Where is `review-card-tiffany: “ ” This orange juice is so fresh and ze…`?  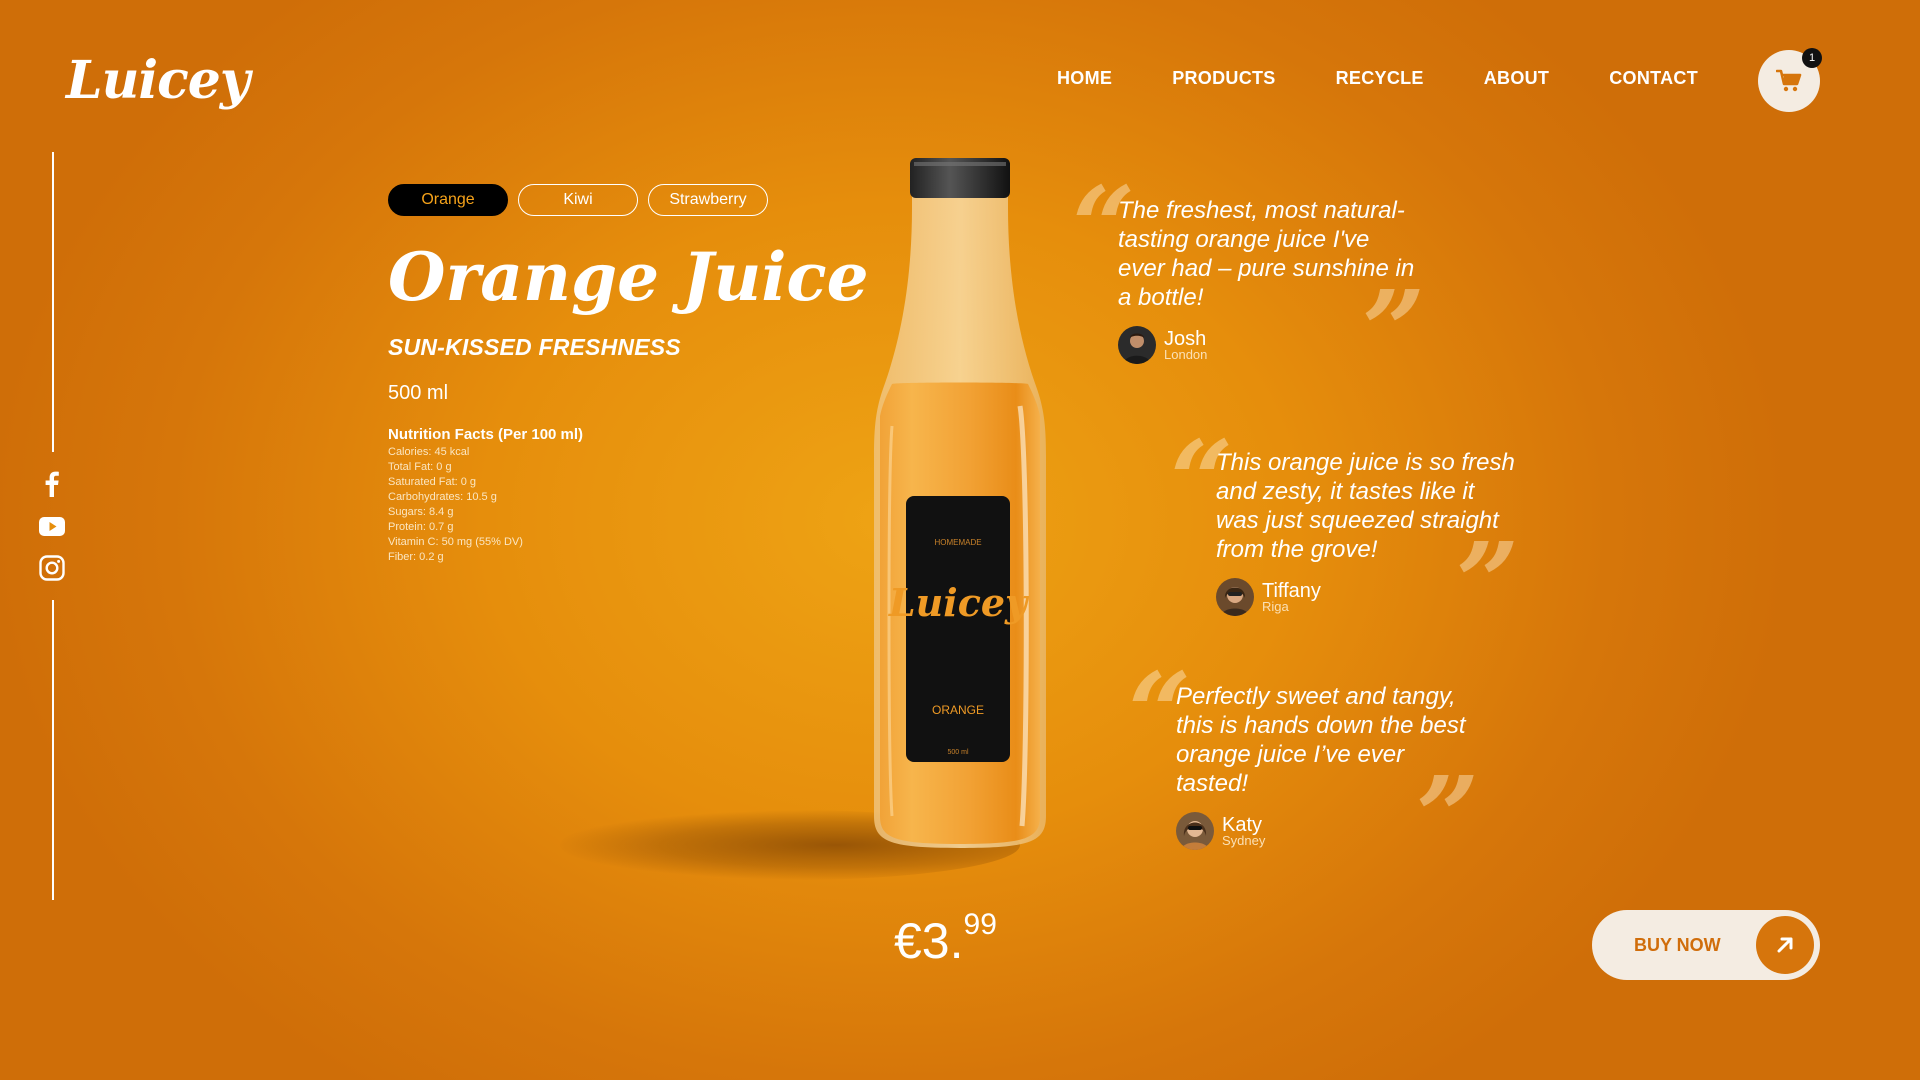
review-card-tiffany: “ ” This orange juice is so fresh and ze… is located at coordinates (1344, 532).